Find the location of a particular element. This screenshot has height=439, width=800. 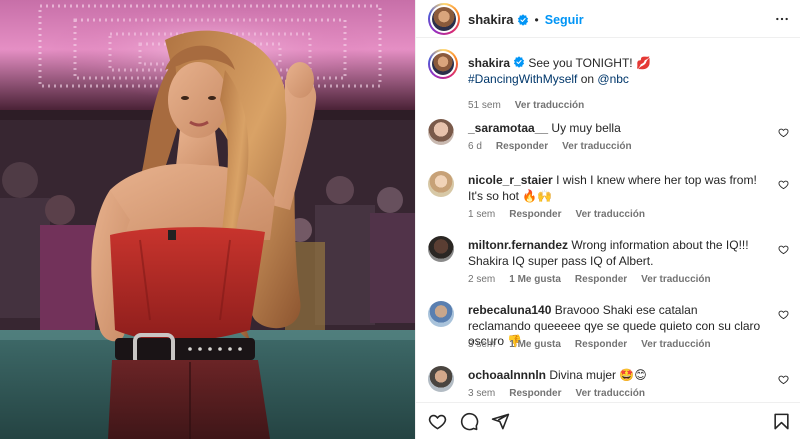

author-username: shakira is located at coordinates (491, 19).